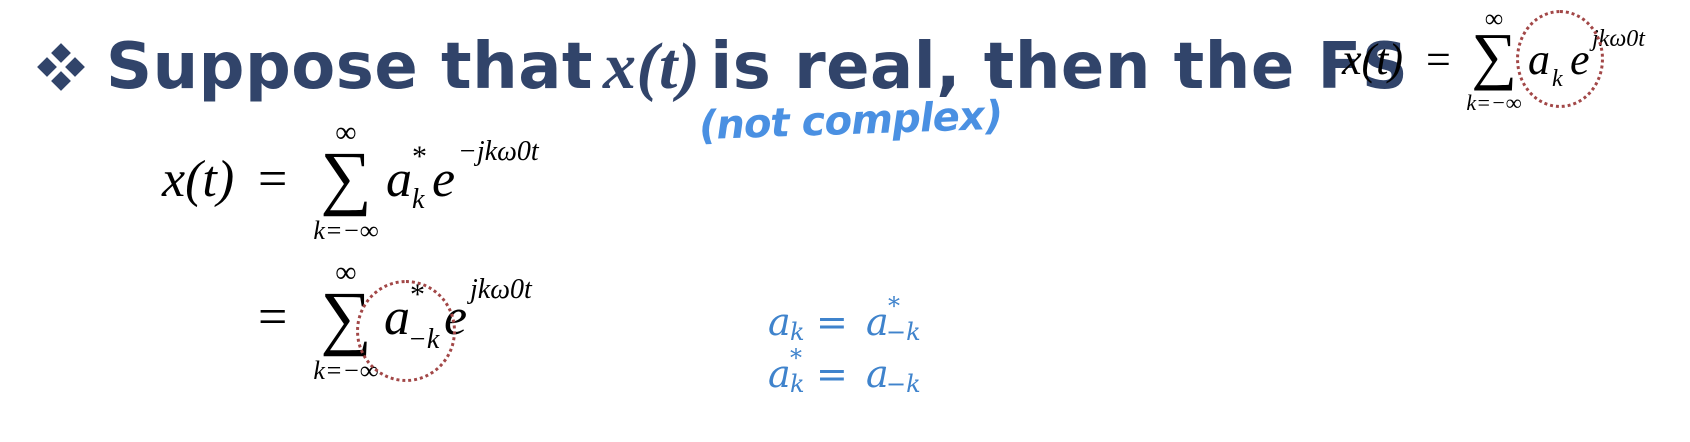  I want to click on sym2-equals: =, so click(832, 374).